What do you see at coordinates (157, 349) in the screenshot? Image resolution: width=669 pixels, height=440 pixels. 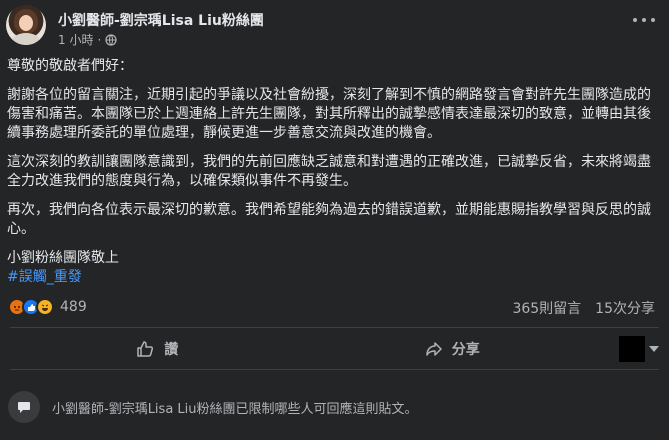 I see `like-button: 讚` at bounding box center [157, 349].